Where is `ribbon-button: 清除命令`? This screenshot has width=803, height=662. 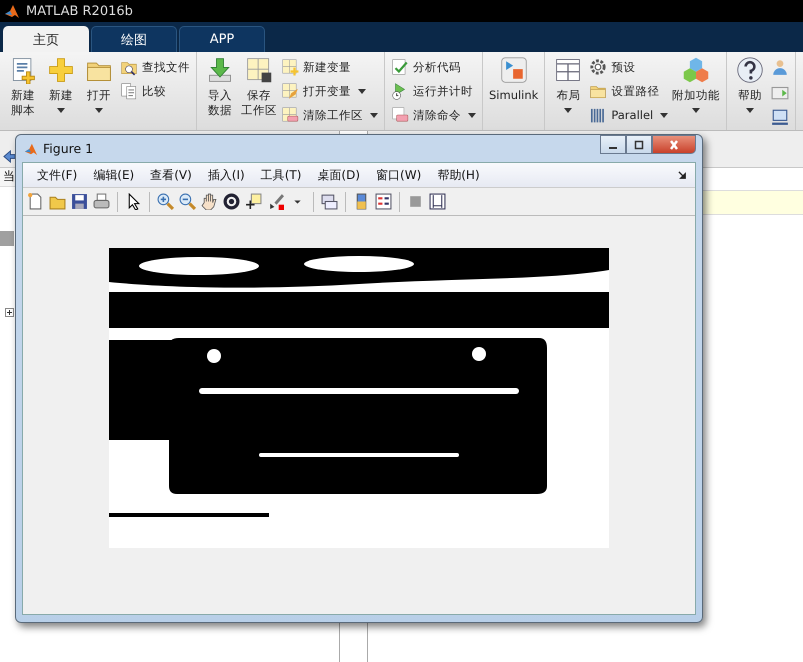
ribbon-button: 清除命令 is located at coordinates (433, 115).